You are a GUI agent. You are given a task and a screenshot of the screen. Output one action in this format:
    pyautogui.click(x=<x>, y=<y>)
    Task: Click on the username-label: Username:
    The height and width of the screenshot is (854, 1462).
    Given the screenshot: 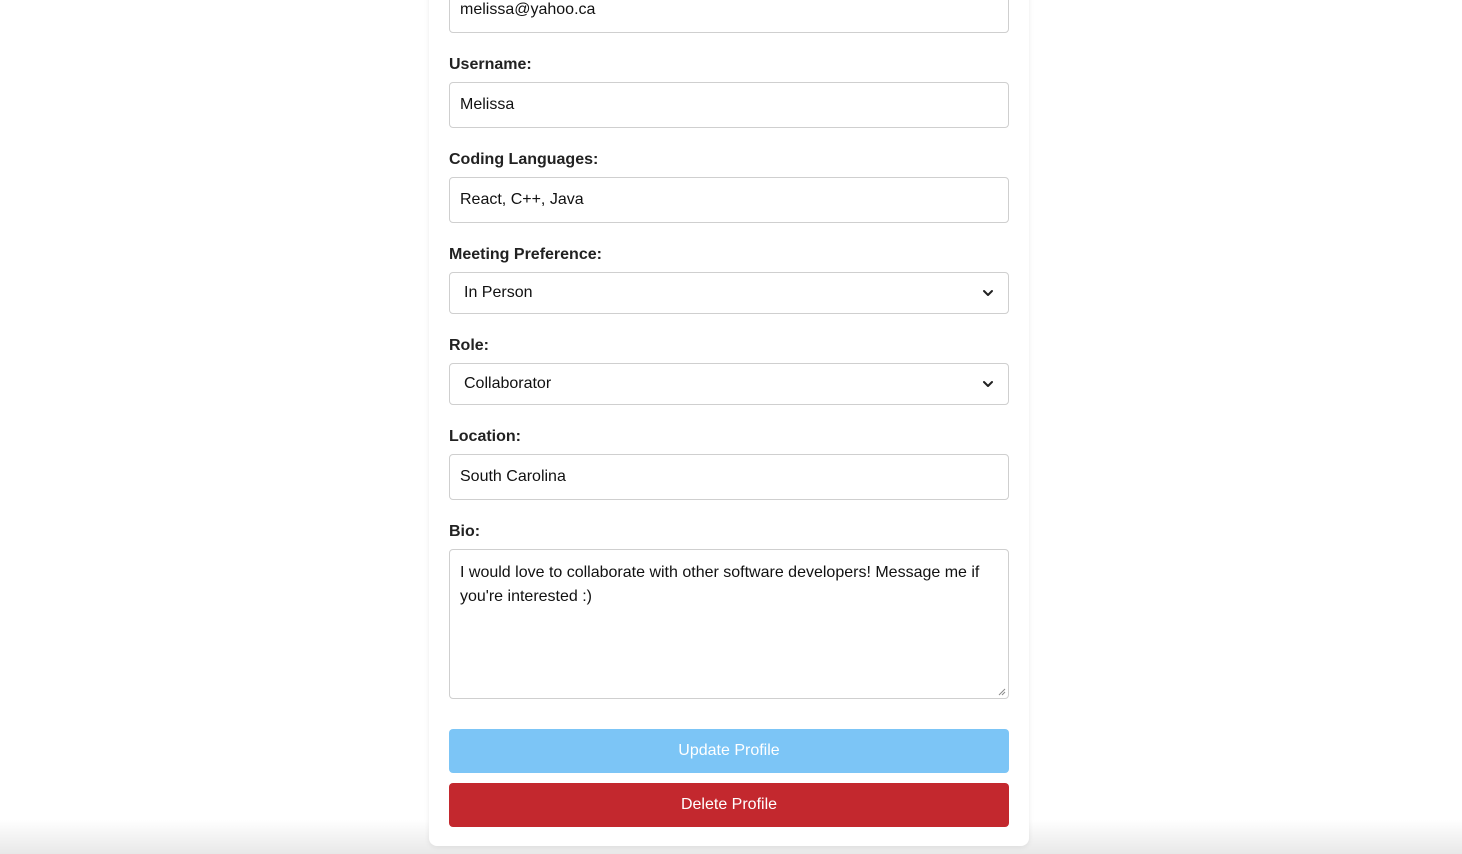 What is the action you would take?
    pyautogui.click(x=490, y=64)
    